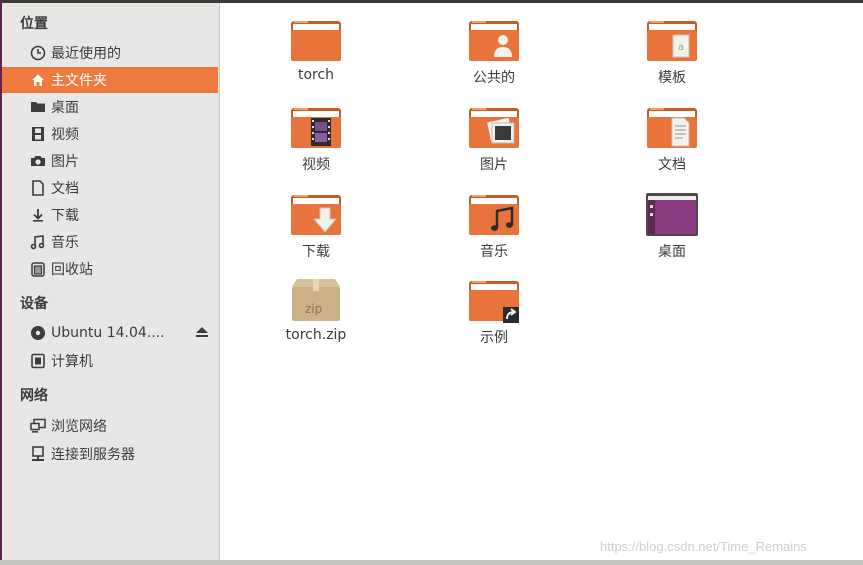 Image resolution: width=863 pixels, height=565 pixels. I want to click on sidebar-item-computer: 计算机, so click(110, 361).